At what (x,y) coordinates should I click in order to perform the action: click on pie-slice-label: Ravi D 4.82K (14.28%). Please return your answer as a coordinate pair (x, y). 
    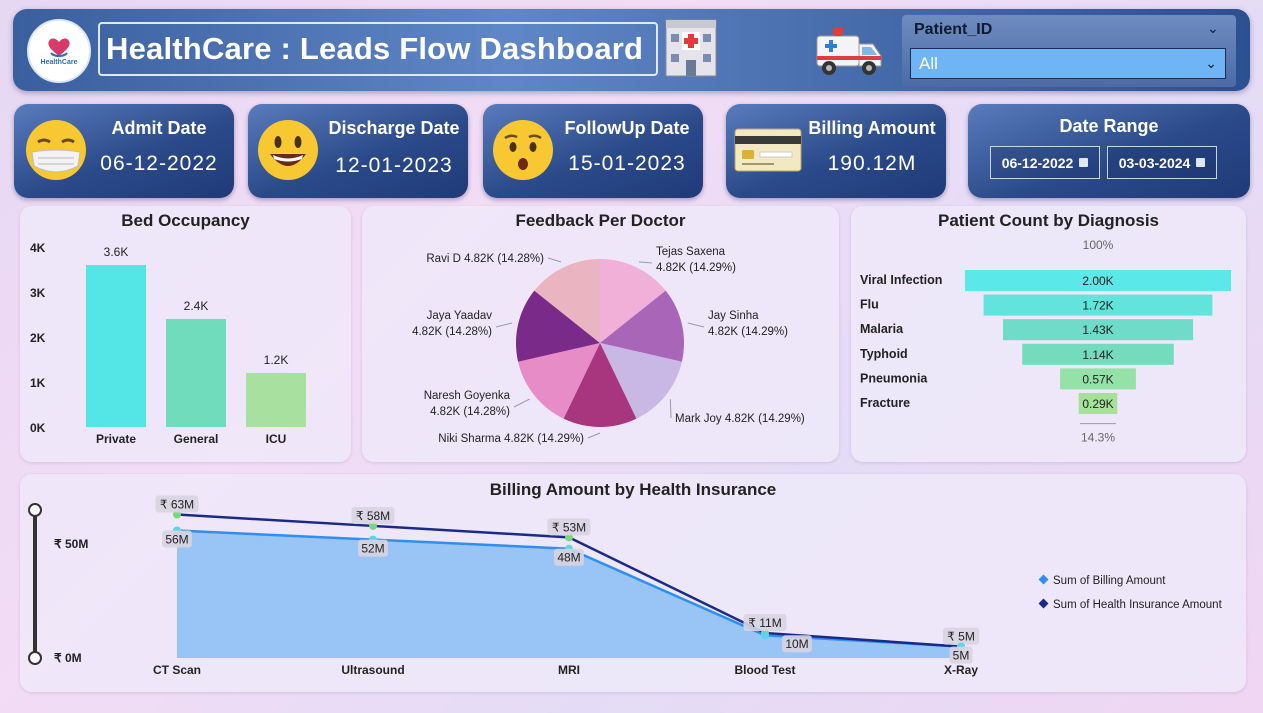
    Looking at the image, I should click on (485, 259).